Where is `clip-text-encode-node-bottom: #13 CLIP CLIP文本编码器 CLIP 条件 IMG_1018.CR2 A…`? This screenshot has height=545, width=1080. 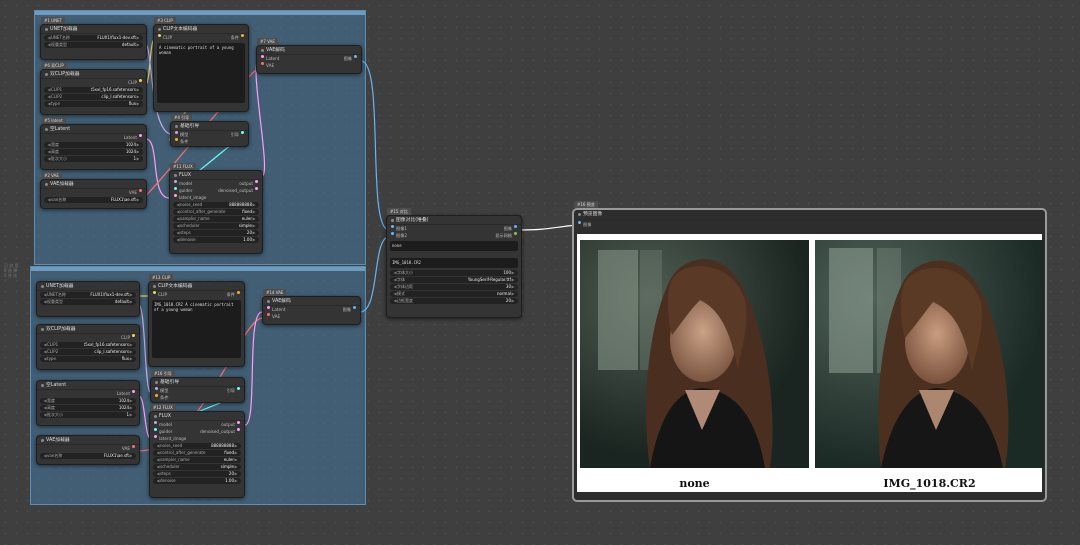
clip-text-encode-node-bottom: #13 CLIP CLIP文本编码器 CLIP 条件 IMG_1018.CR2 A… is located at coordinates (196, 320).